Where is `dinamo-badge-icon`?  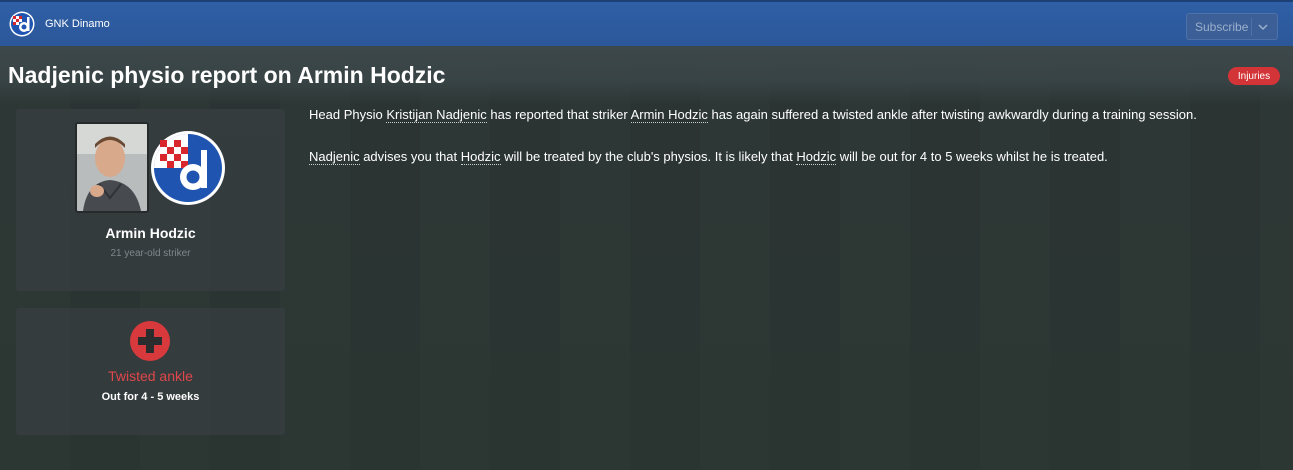 dinamo-badge-icon is located at coordinates (22, 24).